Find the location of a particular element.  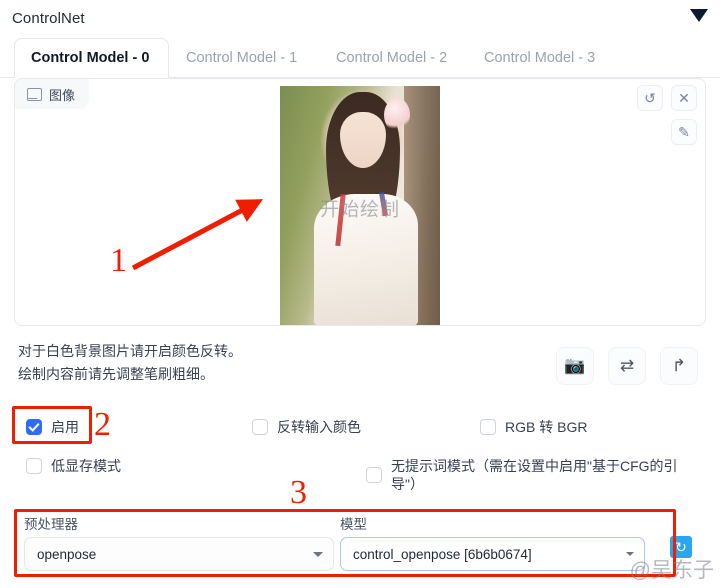

checkbox-enable: 启用 is located at coordinates (52, 427).